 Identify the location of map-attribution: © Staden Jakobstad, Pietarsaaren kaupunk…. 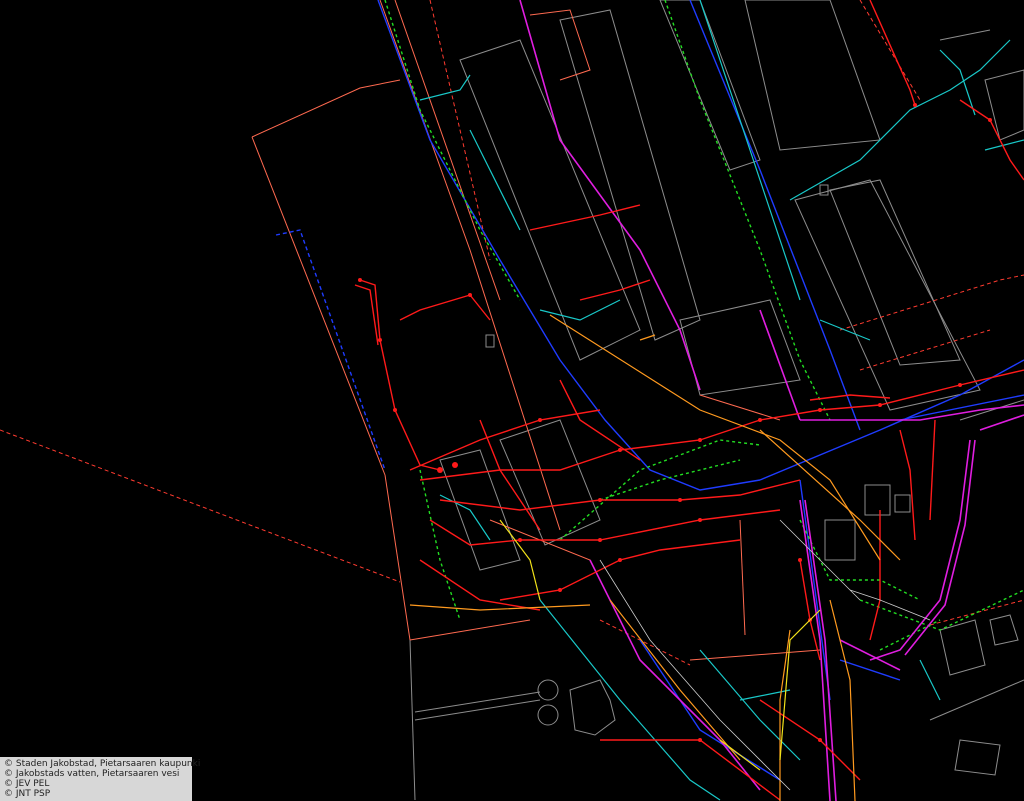
(100, 779).